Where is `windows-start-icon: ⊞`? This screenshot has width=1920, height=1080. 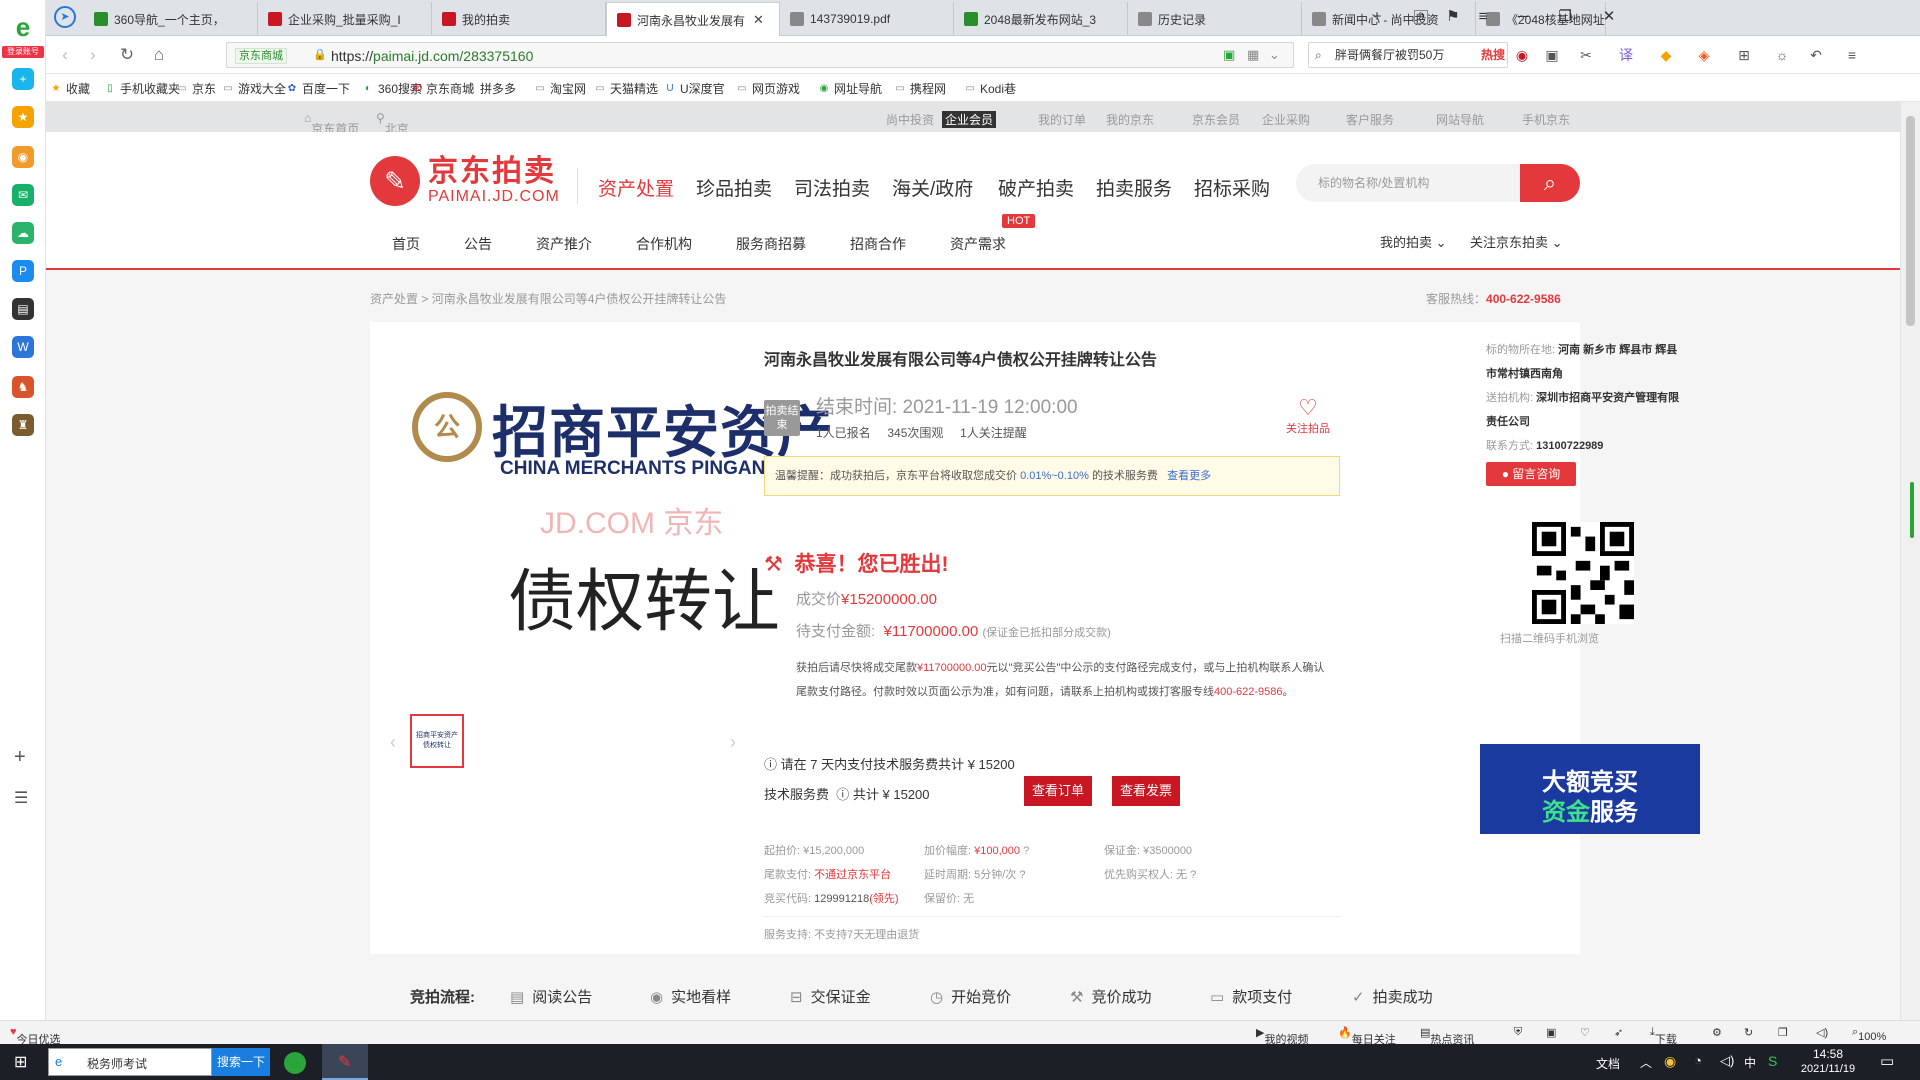
windows-start-icon: ⊞ is located at coordinates (20, 1062).